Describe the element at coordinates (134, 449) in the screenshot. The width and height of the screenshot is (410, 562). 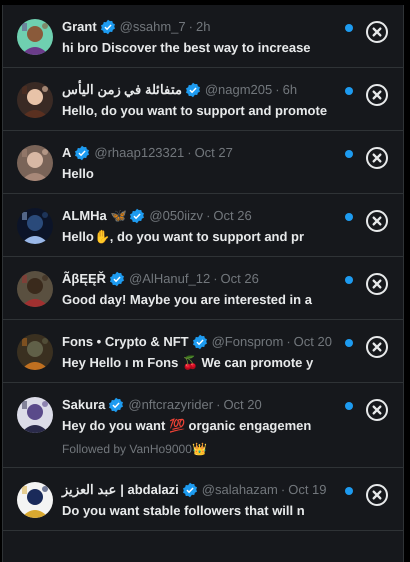
I see `followed-by-note: Followed by VanHo9000👑` at that location.